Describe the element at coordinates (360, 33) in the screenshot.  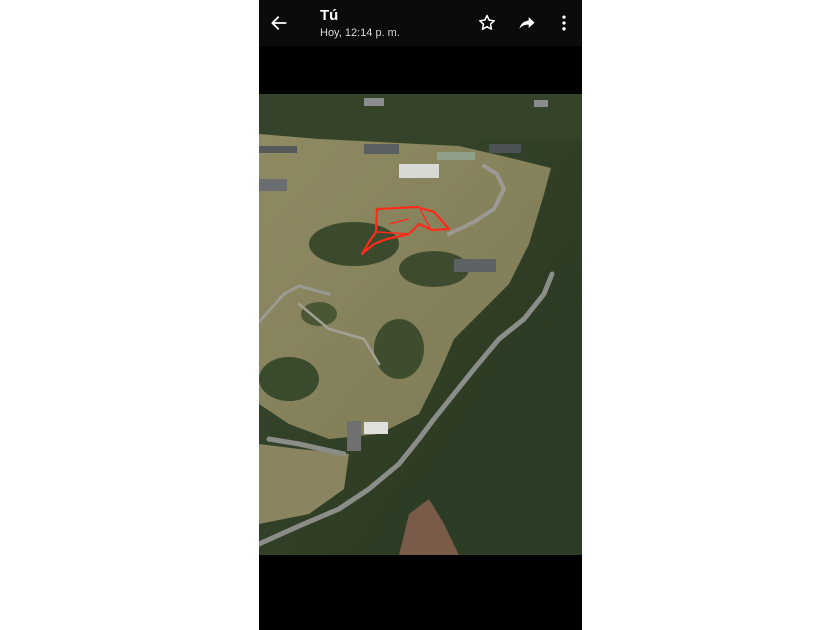
I see `message-timestamp: Hoy, 12:14 p. m.` at that location.